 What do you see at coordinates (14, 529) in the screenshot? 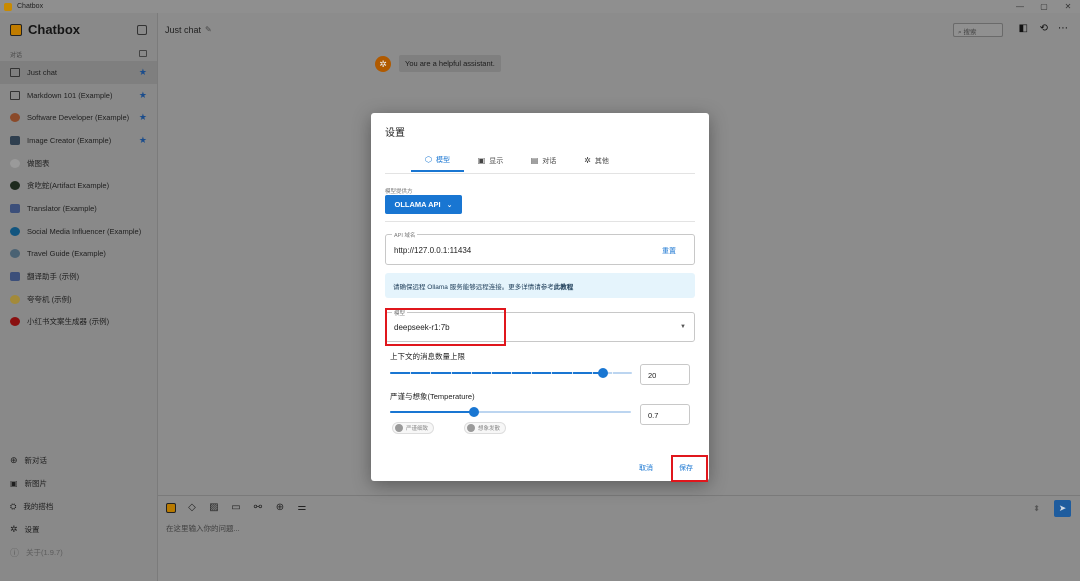
I see `gear-icon: ✲` at bounding box center [14, 529].